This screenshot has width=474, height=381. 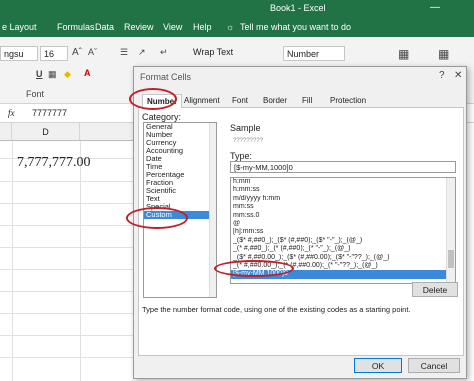 What do you see at coordinates (378, 365) in the screenshot?
I see `ok-button: OK` at bounding box center [378, 365].